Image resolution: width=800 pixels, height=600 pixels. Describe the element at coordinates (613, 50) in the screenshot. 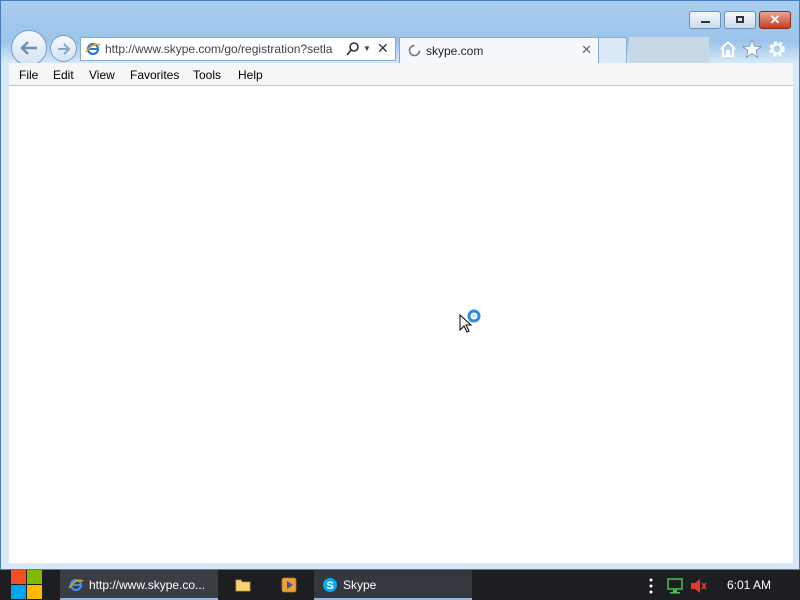

I see `new-tab-button` at that location.